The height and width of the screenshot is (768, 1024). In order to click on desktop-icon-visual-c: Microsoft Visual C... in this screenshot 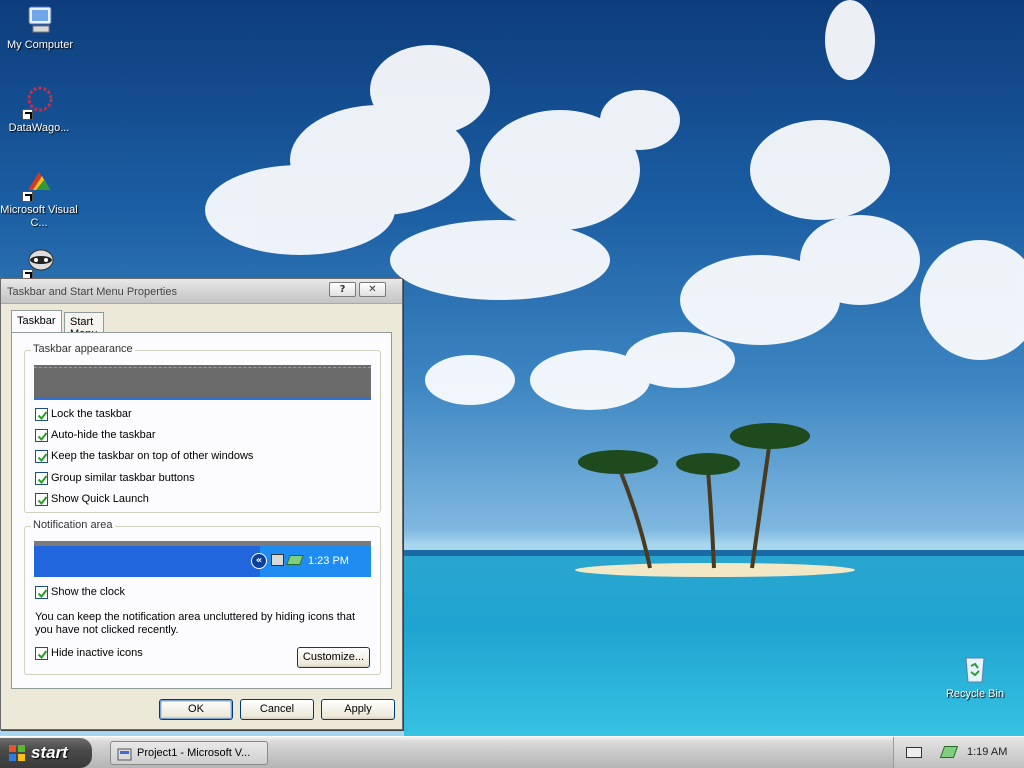, I will do `click(39, 199)`.